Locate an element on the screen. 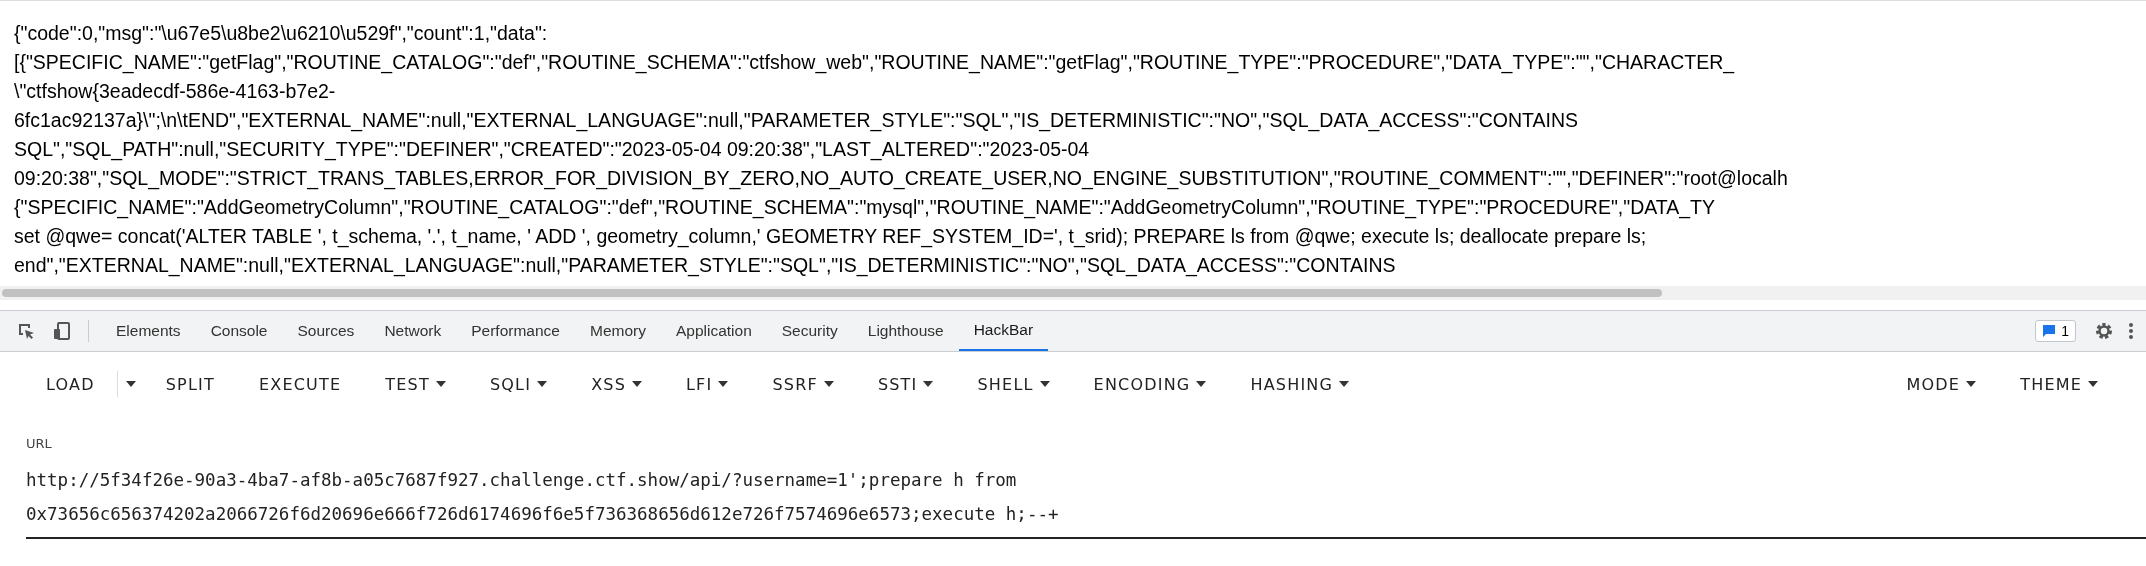  menu-button: SHELL is located at coordinates (1013, 384).